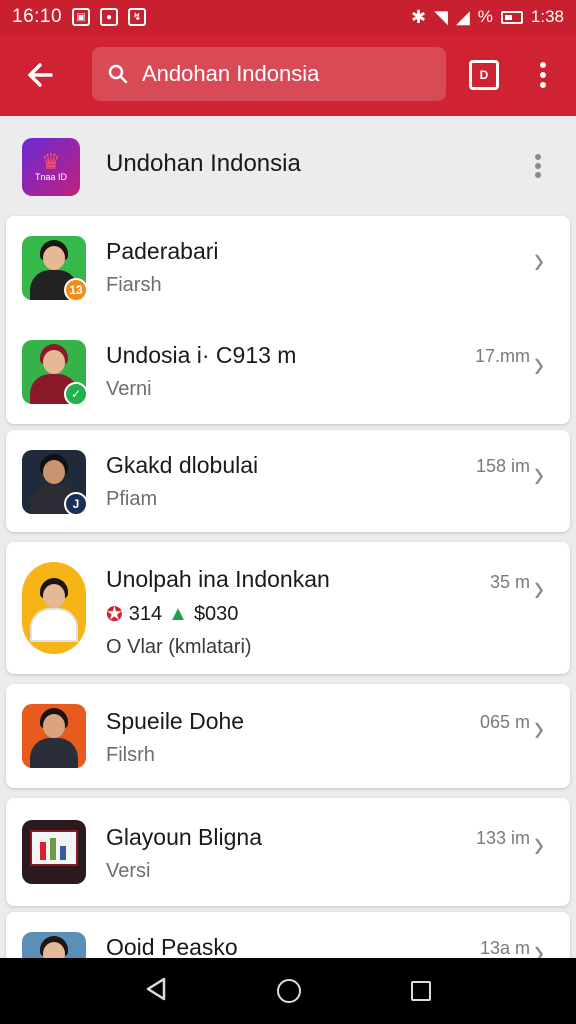 This screenshot has width=576, height=1024. Describe the element at coordinates (184, 837) in the screenshot. I see `item-title: Glayoun Bligna` at that location.